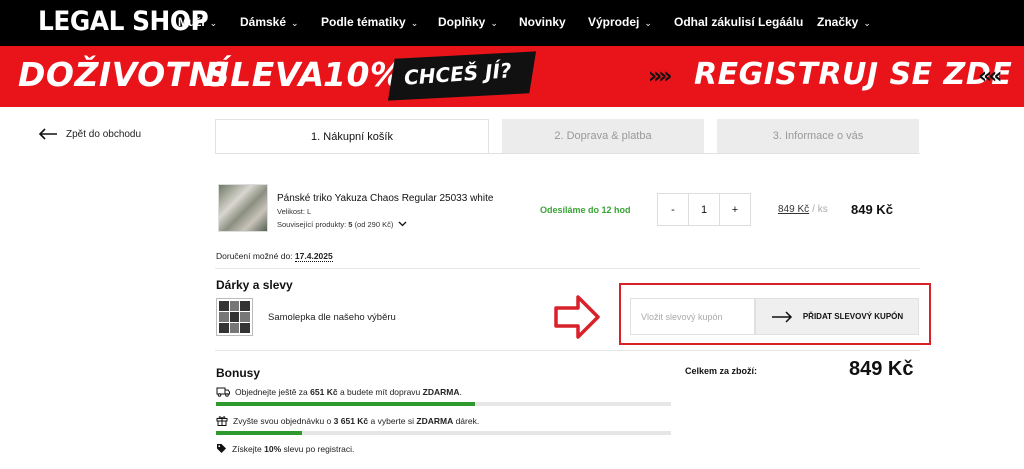 Image resolution: width=1024 pixels, height=469 pixels. Describe the element at coordinates (222, 421) in the screenshot. I see `gift-icon` at that location.